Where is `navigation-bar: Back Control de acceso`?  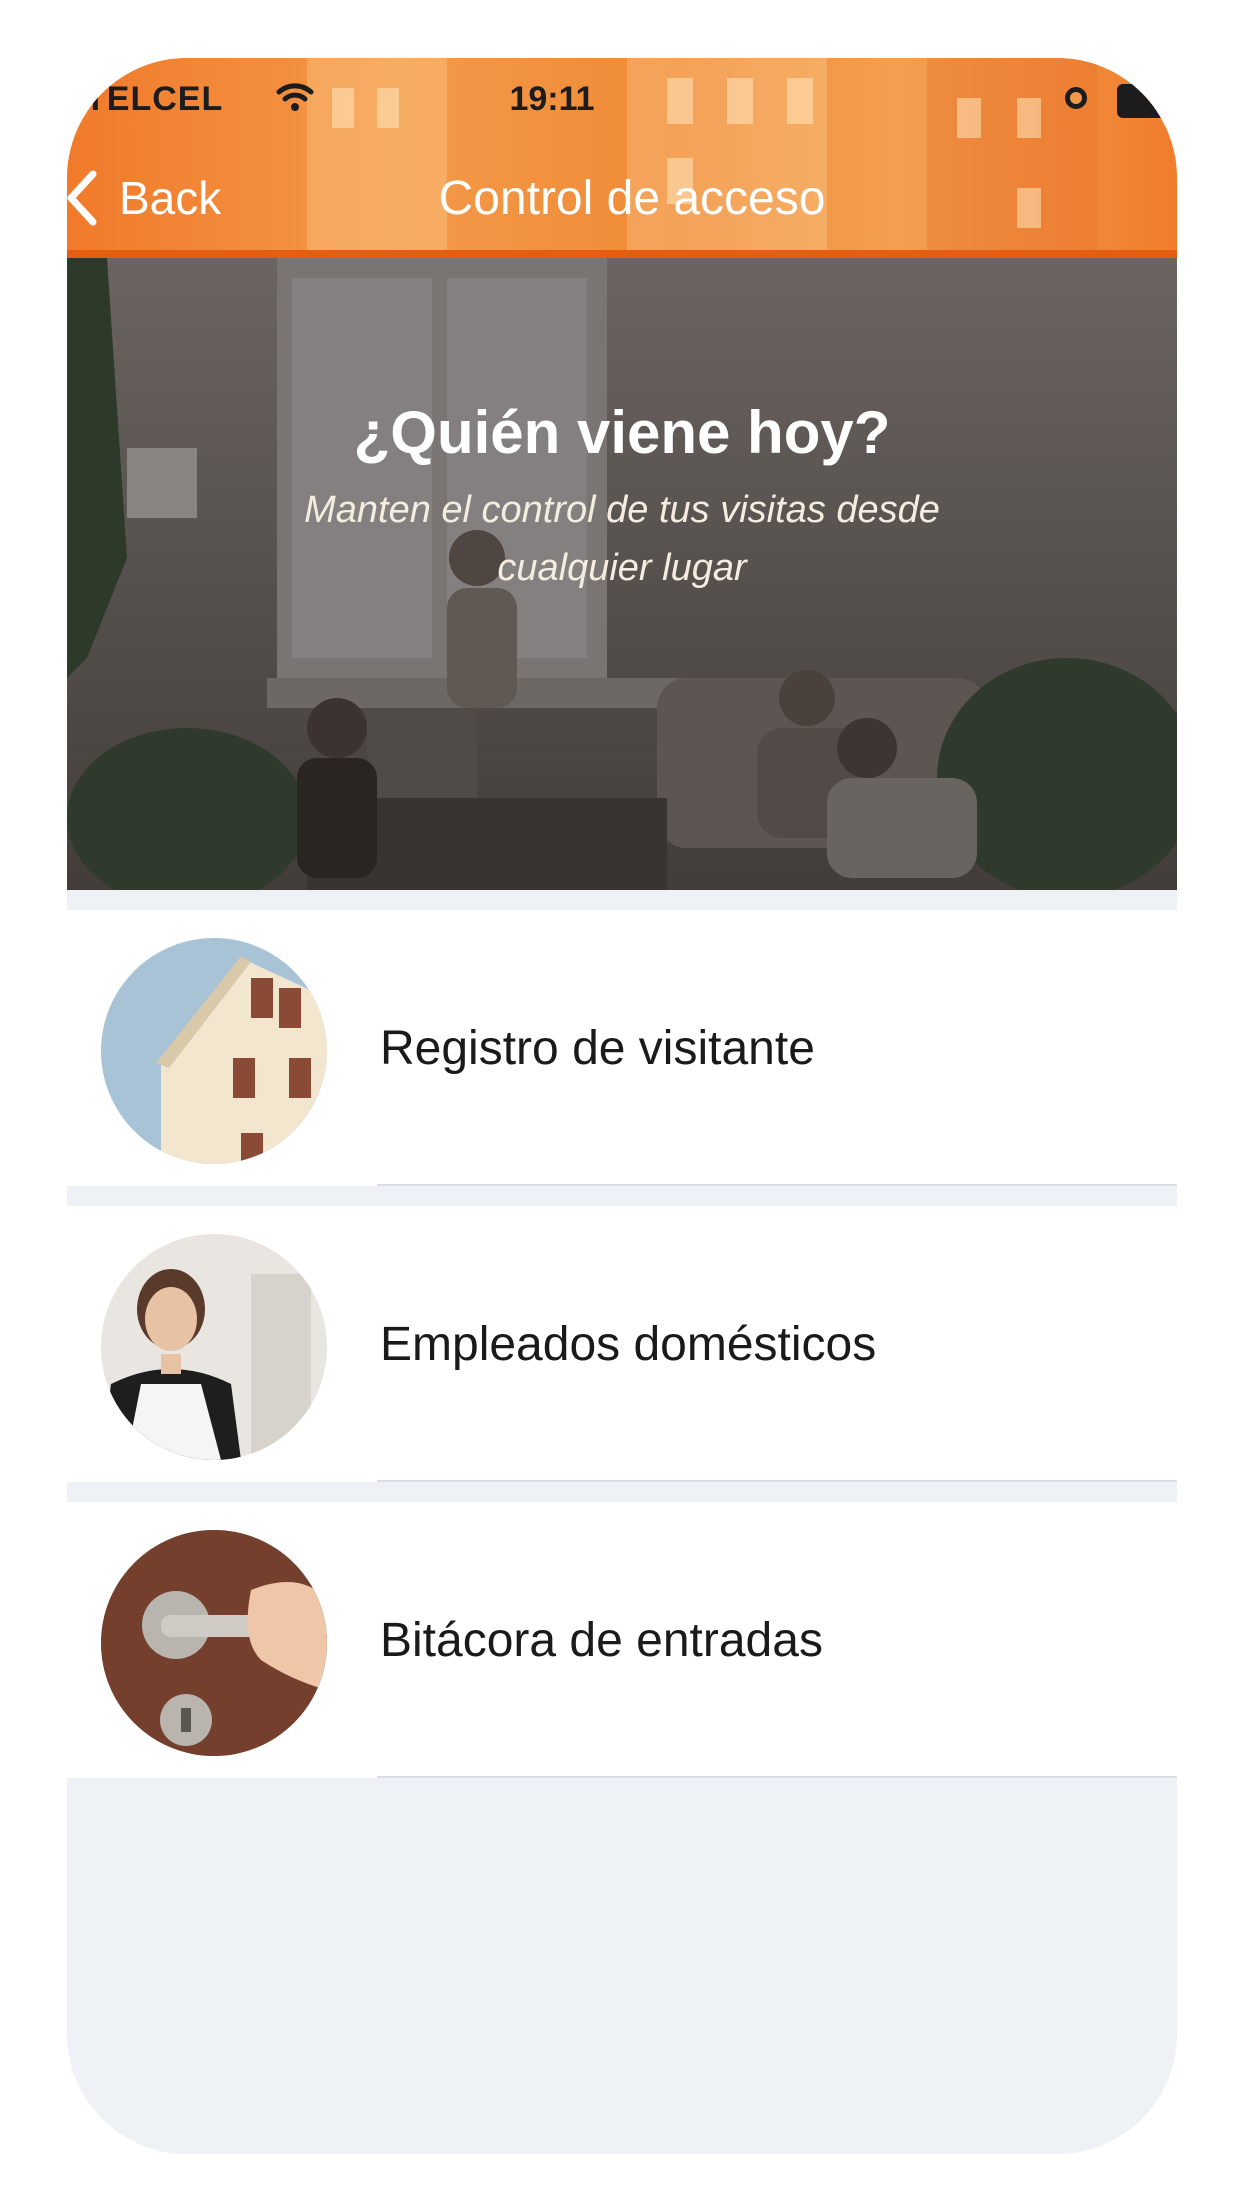 navigation-bar: Back Control de acceso is located at coordinates (622, 198).